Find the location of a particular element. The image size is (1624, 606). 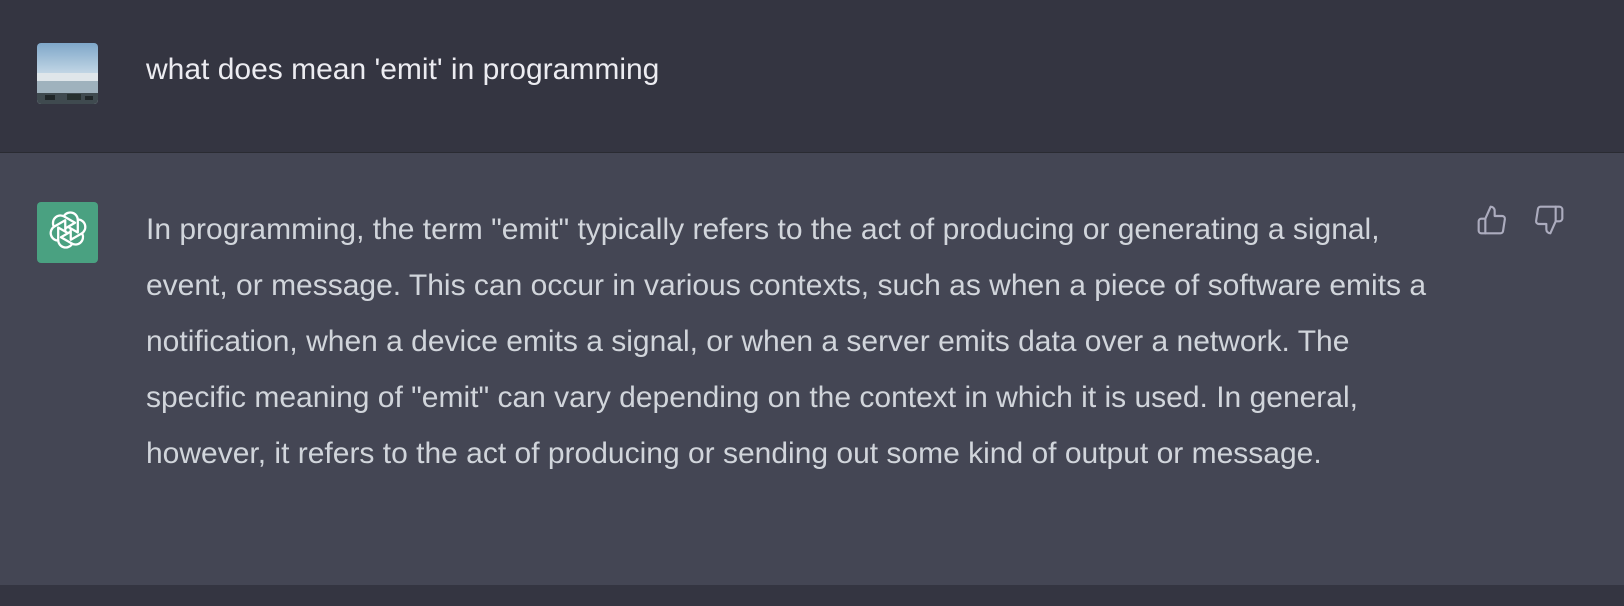

openai-logo-icon is located at coordinates (68, 232).